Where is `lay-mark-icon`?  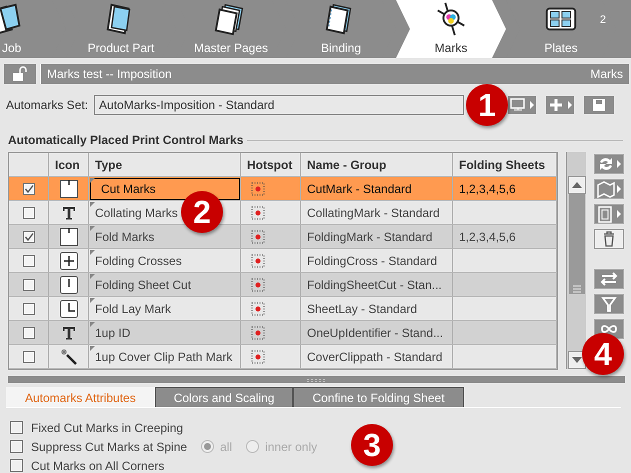 lay-mark-icon is located at coordinates (68, 308).